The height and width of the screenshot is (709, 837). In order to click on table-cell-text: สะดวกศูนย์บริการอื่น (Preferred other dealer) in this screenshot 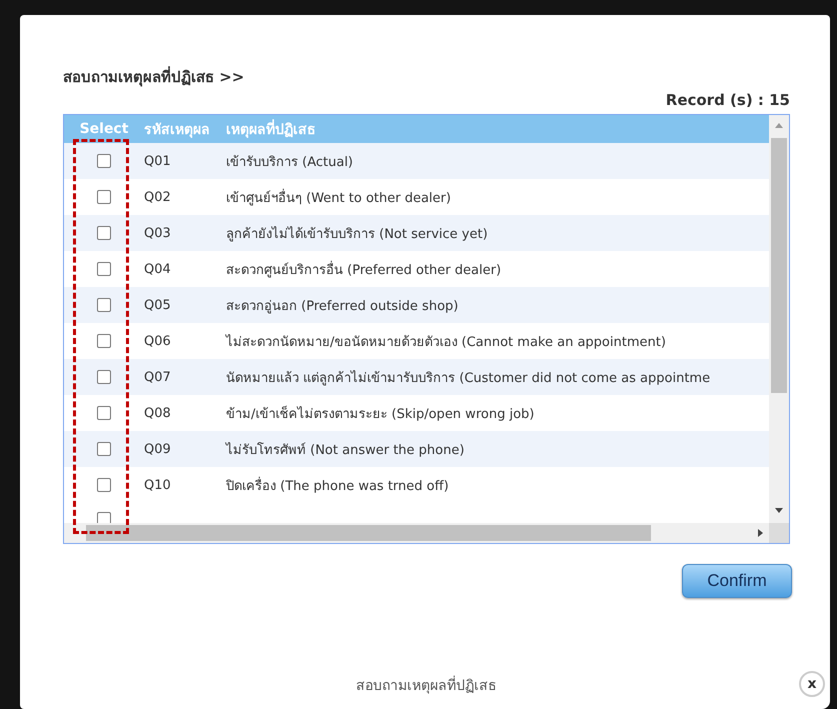, I will do `click(364, 270)`.